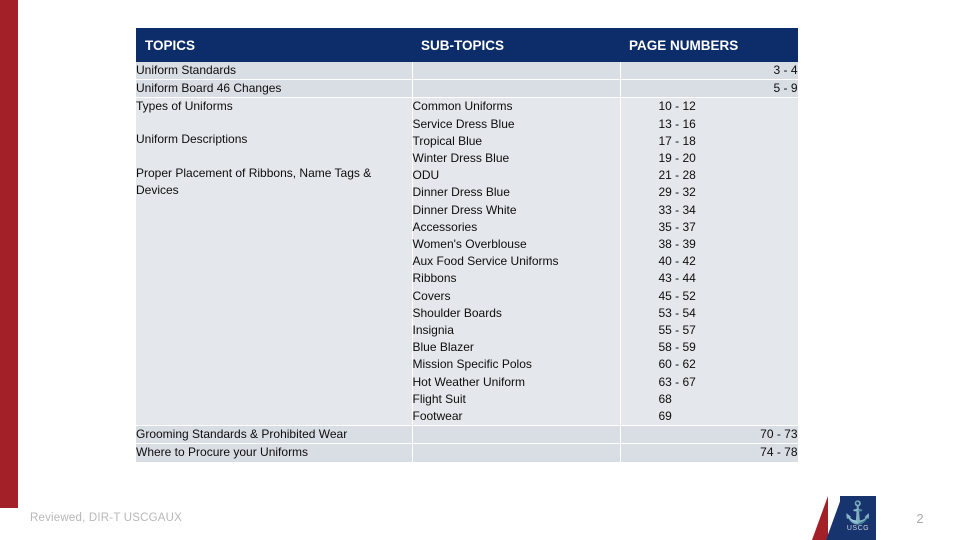  I want to click on subtopic-item: Service Dress Blue, so click(463, 123).